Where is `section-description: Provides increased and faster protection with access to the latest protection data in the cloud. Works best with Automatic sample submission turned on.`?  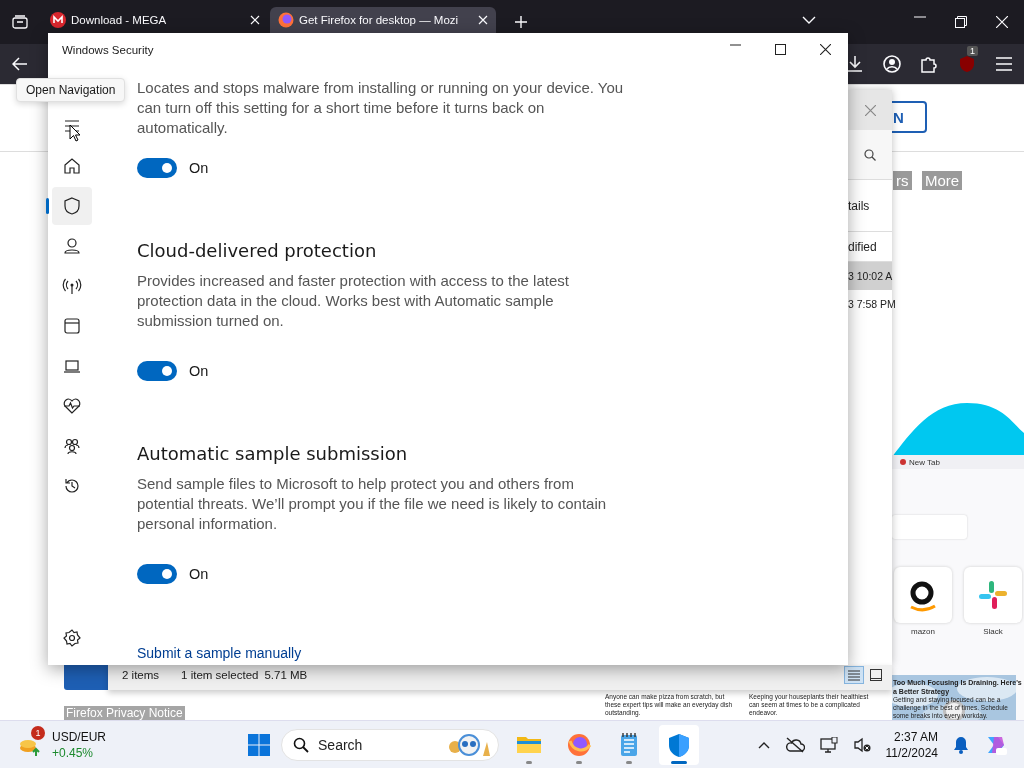
section-description: Provides increased and faster protection with access to the latest protection data in the cloud. Works best with Automatic sample submission turned on. is located at coordinates (353, 301).